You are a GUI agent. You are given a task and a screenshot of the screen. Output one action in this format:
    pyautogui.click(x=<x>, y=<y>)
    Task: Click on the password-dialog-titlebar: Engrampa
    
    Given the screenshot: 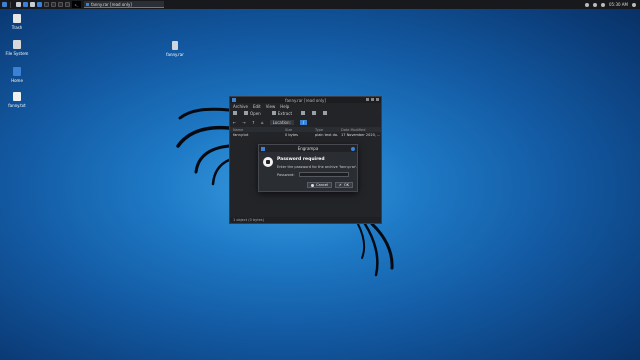 What is the action you would take?
    pyautogui.click(x=308, y=148)
    